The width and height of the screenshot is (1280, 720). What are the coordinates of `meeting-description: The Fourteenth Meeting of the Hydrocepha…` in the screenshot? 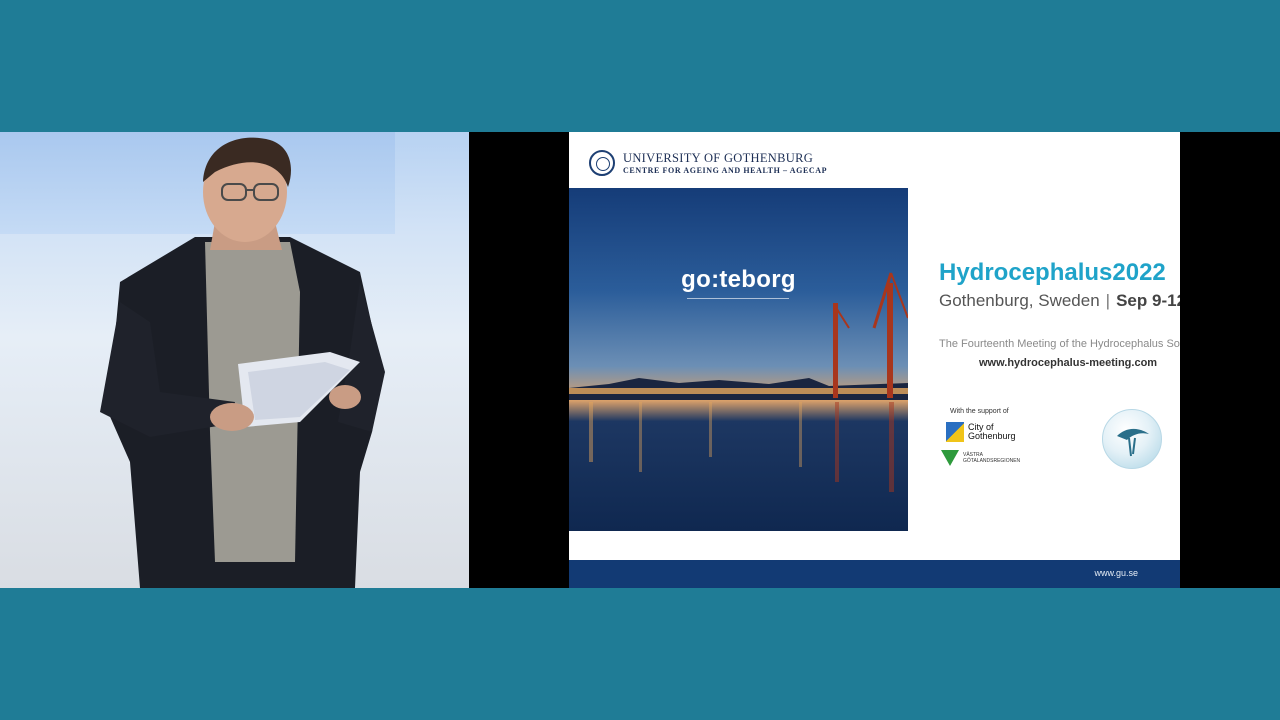 It's located at (1059, 344).